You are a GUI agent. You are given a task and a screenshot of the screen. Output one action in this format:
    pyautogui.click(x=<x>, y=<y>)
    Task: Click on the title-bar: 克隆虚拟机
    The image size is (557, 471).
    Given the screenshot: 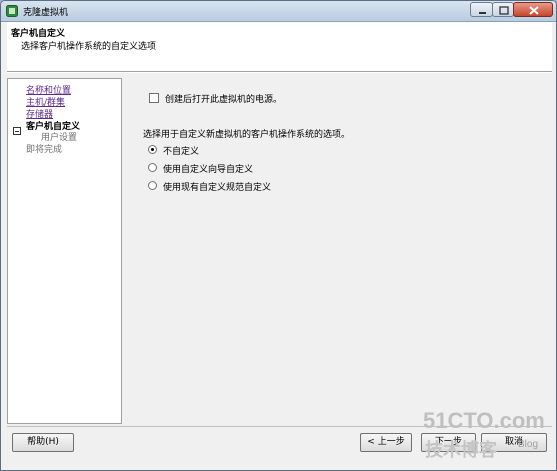 What is the action you would take?
    pyautogui.click(x=278, y=11)
    